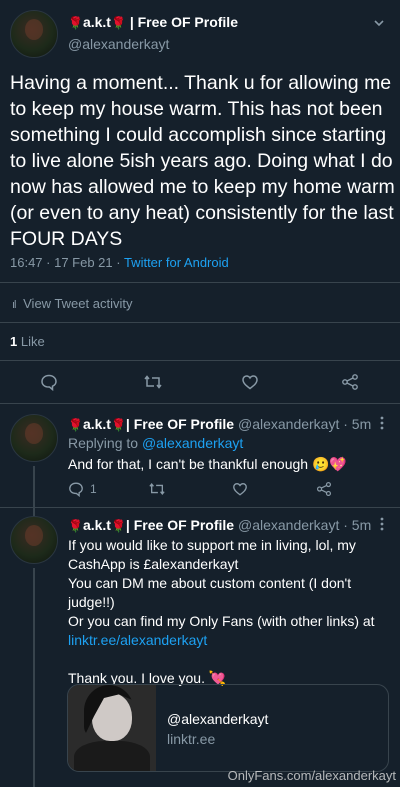 This screenshot has height=787, width=400. What do you see at coordinates (32, 341) in the screenshot?
I see `likes-label: Like` at bounding box center [32, 341].